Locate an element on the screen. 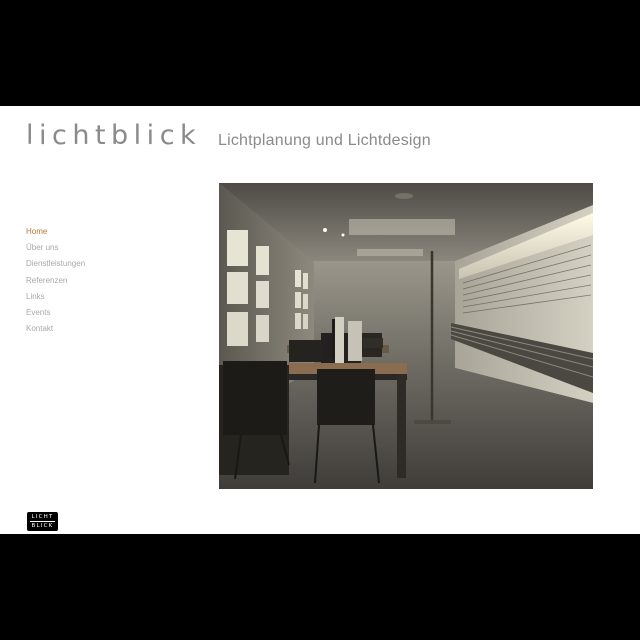 Image resolution: width=640 pixels, height=640 pixels. site-logo-text: lichtblick is located at coordinates (113, 135).